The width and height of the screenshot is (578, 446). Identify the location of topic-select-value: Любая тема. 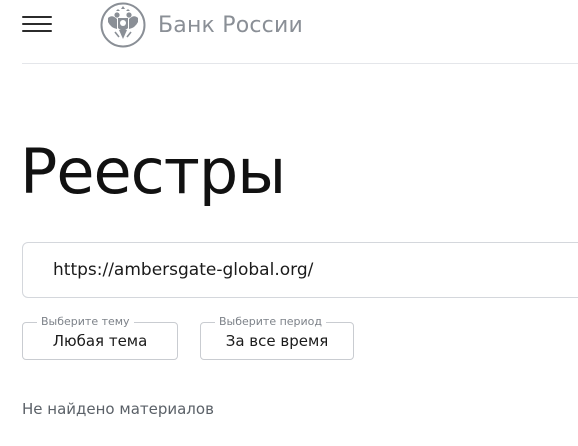
(100, 341).